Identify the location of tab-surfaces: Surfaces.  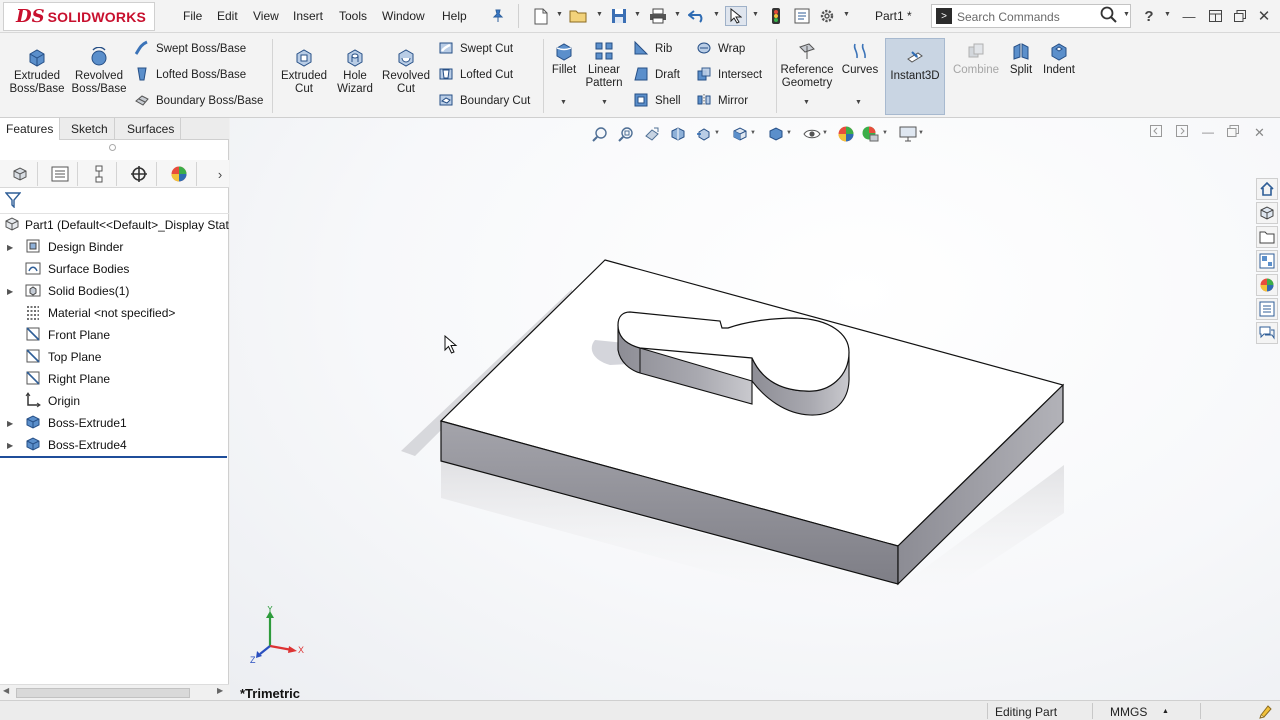
(151, 129).